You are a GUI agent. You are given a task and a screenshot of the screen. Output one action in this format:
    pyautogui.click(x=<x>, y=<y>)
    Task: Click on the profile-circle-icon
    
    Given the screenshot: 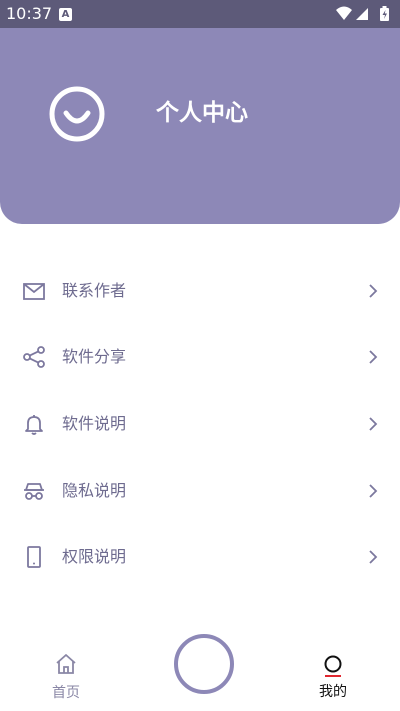 What is the action you would take?
    pyautogui.click(x=333, y=664)
    